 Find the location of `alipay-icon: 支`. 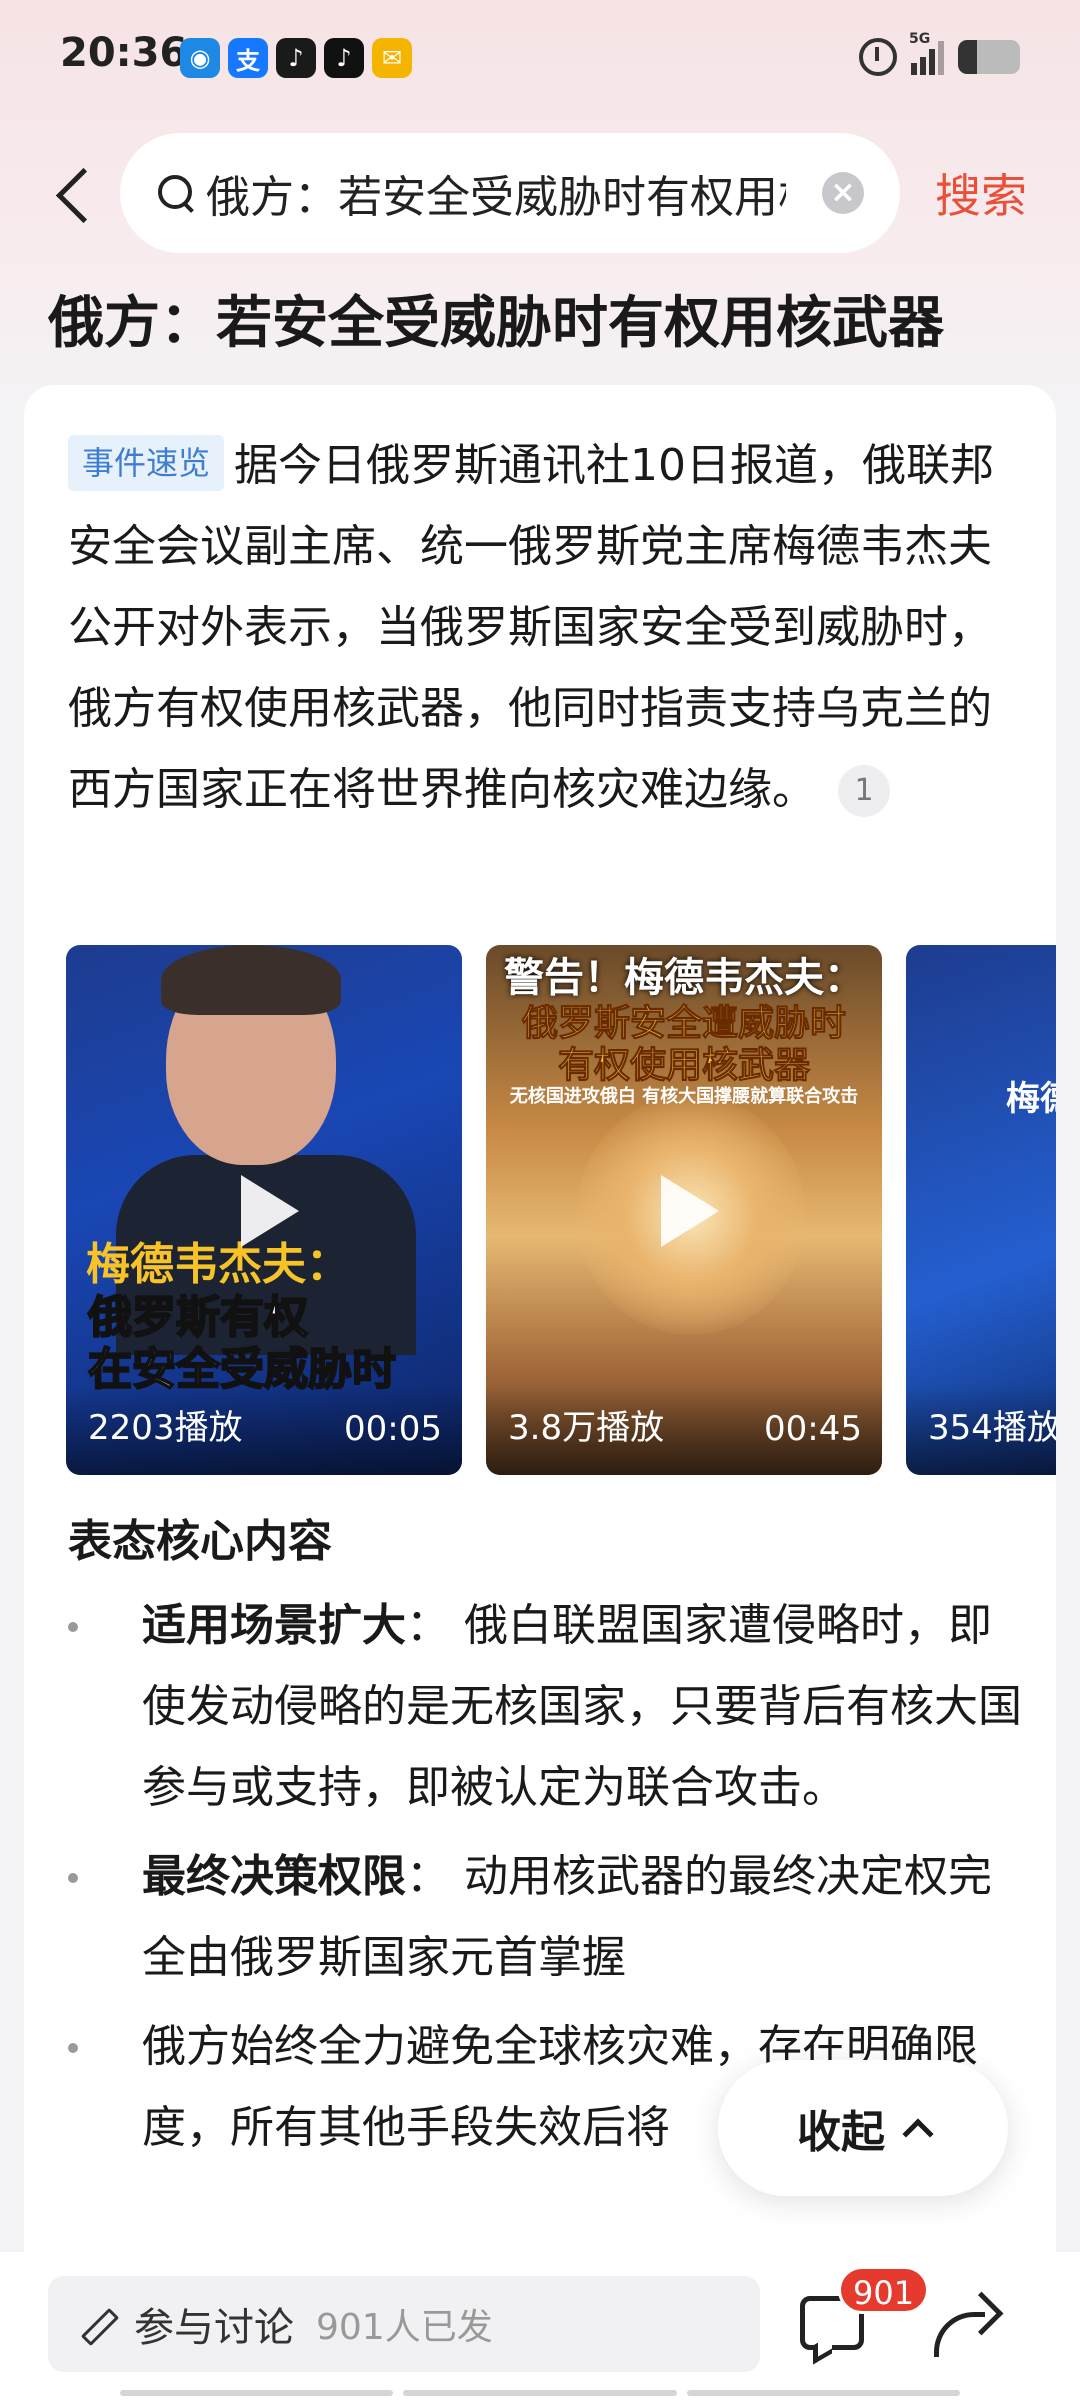

alipay-icon: 支 is located at coordinates (248, 58).